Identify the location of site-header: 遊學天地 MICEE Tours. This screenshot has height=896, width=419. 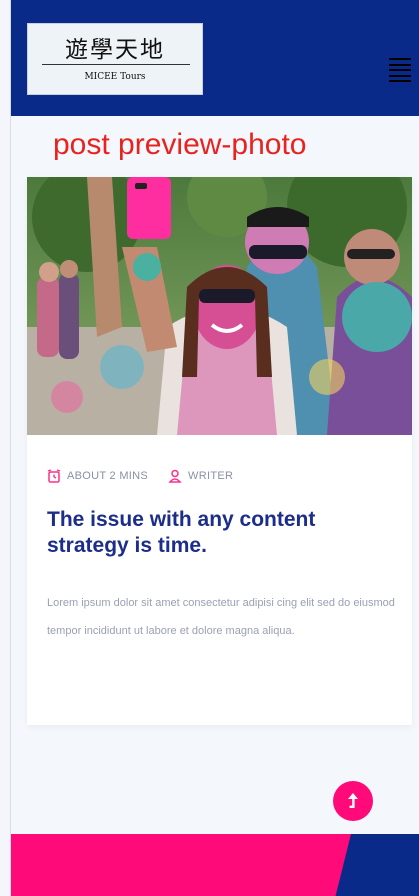
(215, 58).